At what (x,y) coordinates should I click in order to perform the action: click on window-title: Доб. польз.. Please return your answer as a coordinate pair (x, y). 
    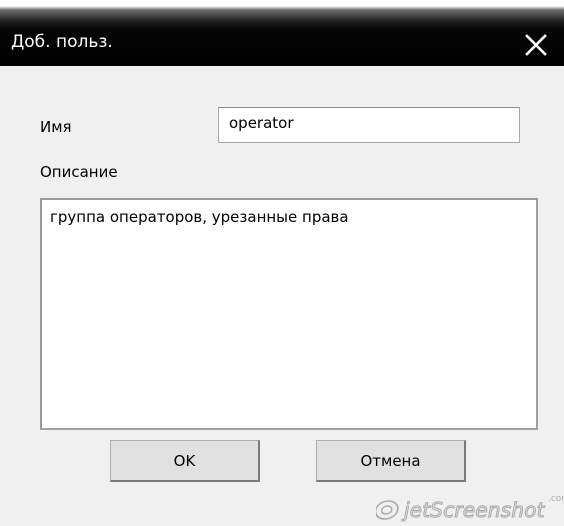
    Looking at the image, I should click on (62, 42).